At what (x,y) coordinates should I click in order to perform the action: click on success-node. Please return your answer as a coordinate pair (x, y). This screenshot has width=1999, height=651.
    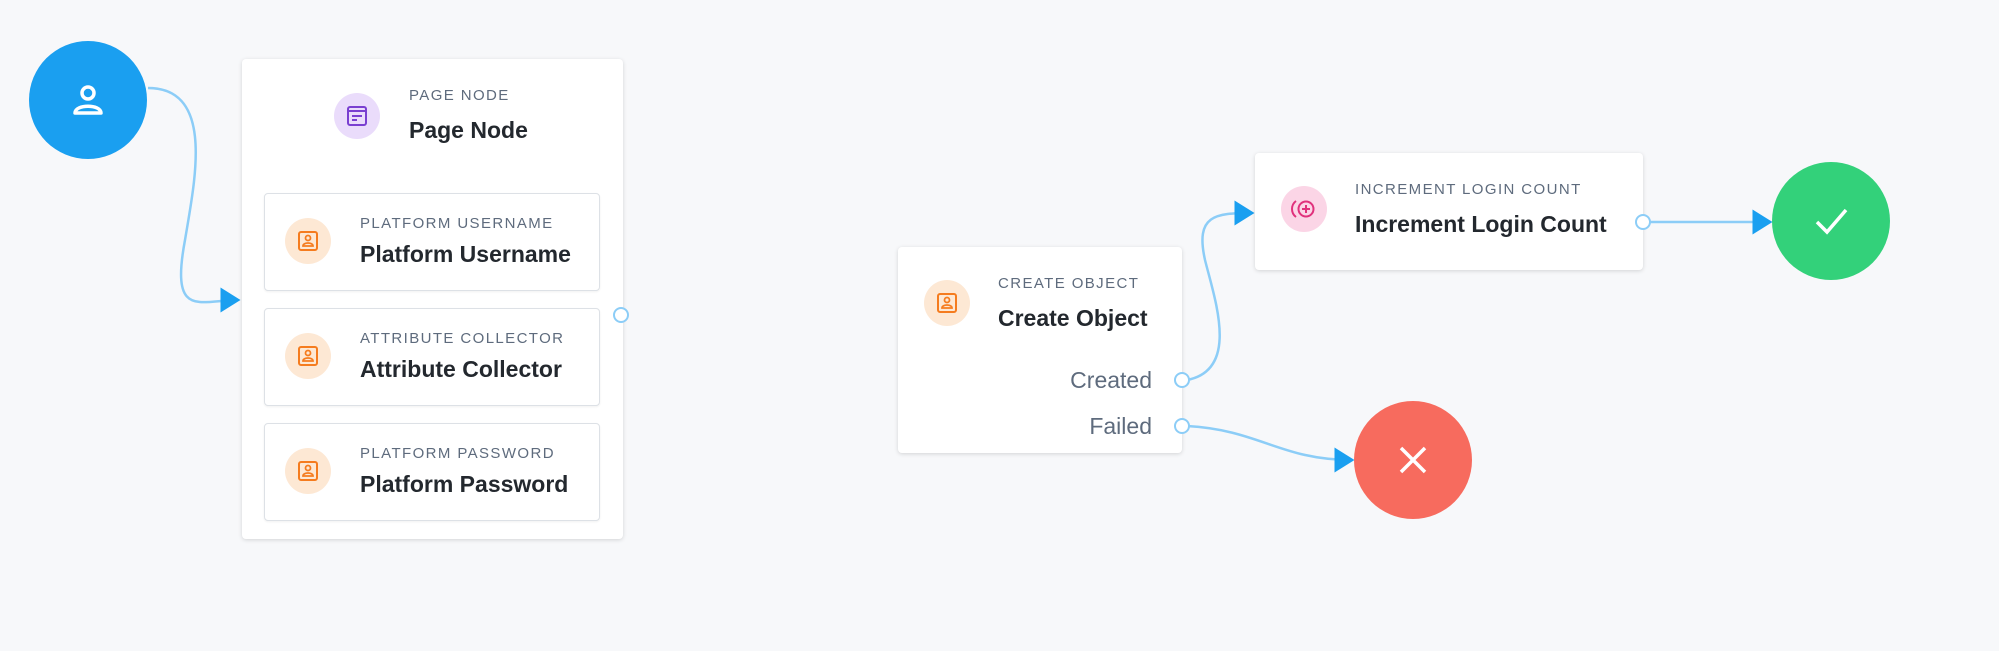
    Looking at the image, I should click on (1831, 221).